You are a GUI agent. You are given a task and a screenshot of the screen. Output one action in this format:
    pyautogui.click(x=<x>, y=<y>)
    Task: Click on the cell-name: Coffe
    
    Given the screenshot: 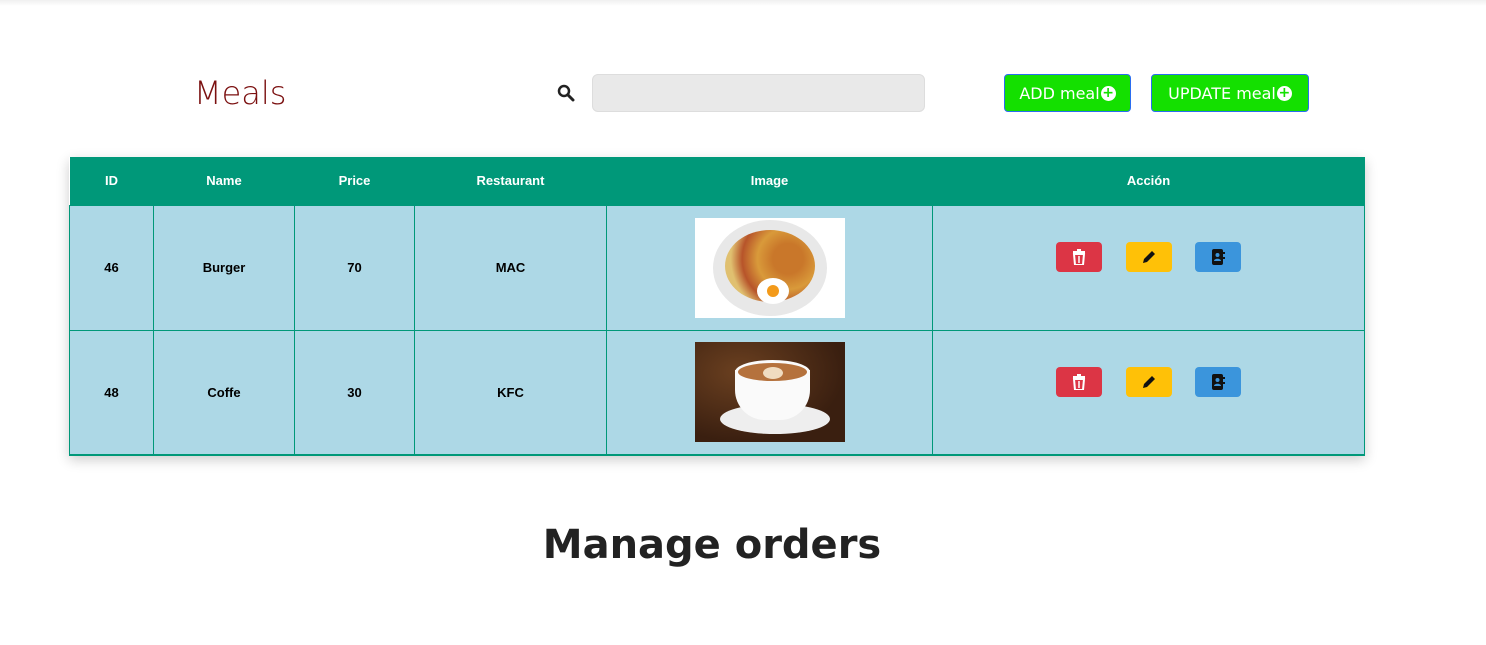 What is the action you would take?
    pyautogui.click(x=224, y=392)
    